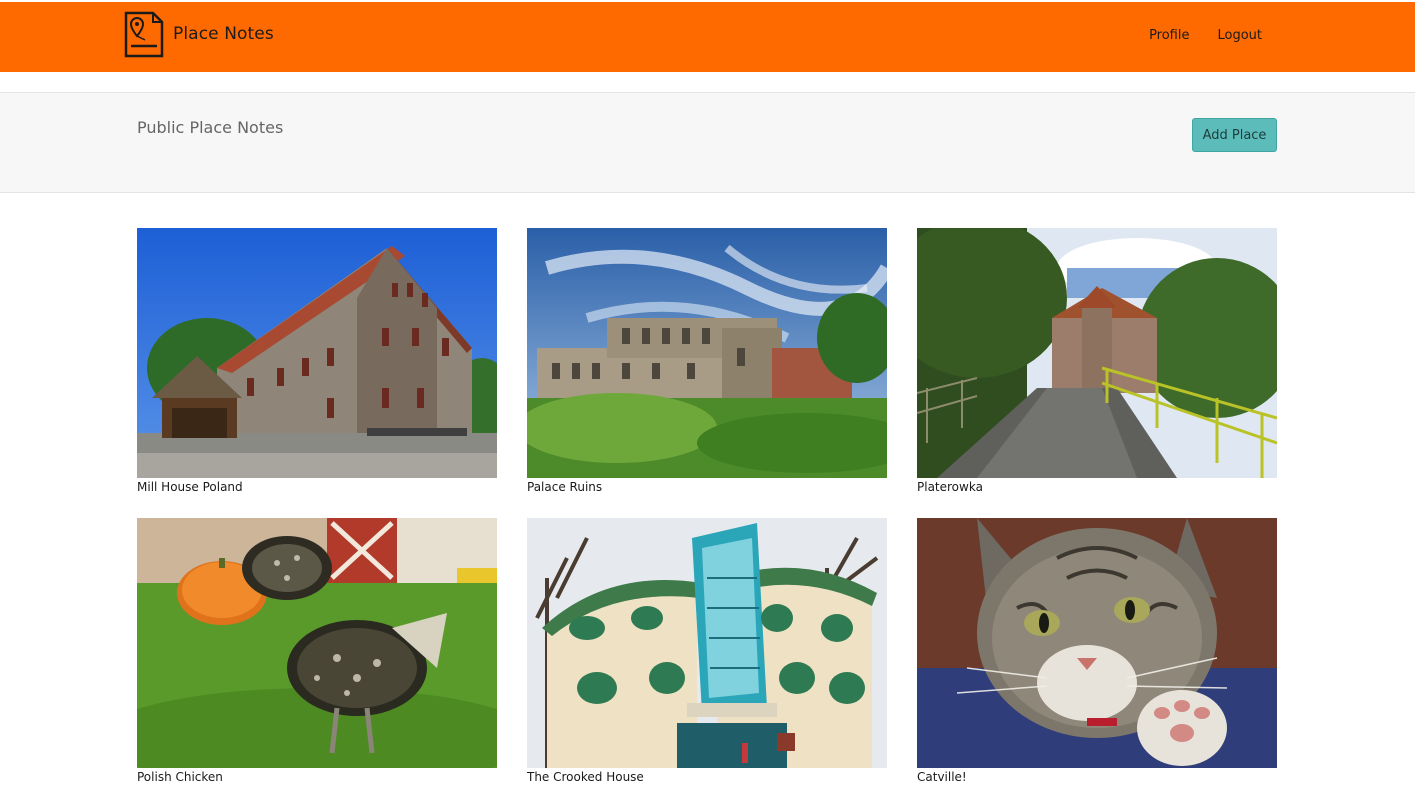 The image size is (1415, 795). What do you see at coordinates (707, 487) in the screenshot?
I see `place-title: Palace Ruins` at bounding box center [707, 487].